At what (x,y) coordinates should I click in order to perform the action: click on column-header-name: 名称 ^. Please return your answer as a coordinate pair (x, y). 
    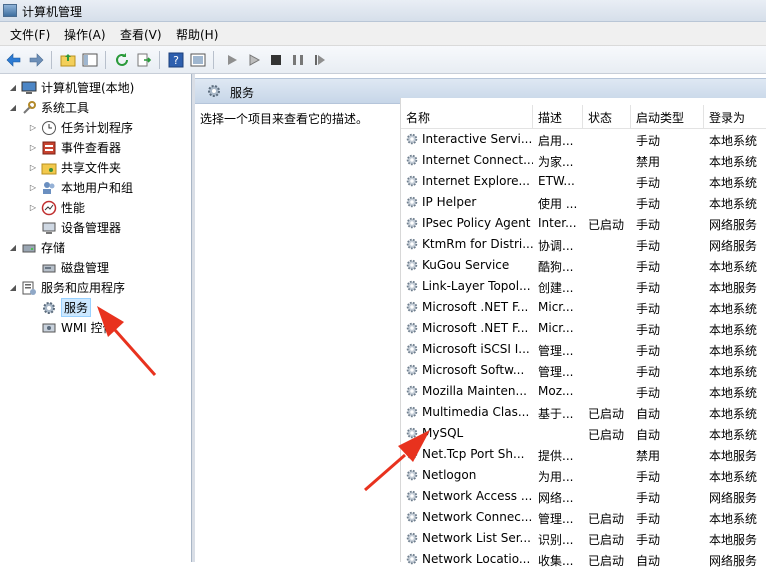
    Looking at the image, I should click on (467, 117).